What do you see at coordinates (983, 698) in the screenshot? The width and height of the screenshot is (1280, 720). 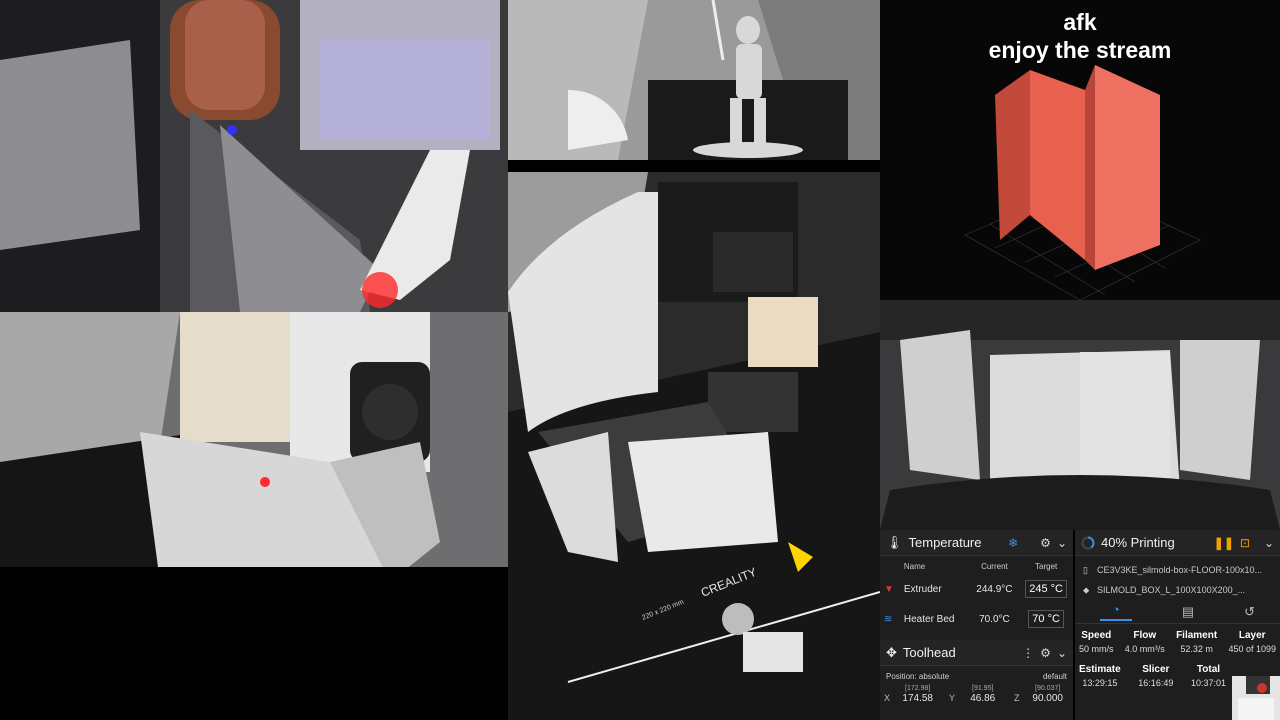 I see `y-position: 46.86` at bounding box center [983, 698].